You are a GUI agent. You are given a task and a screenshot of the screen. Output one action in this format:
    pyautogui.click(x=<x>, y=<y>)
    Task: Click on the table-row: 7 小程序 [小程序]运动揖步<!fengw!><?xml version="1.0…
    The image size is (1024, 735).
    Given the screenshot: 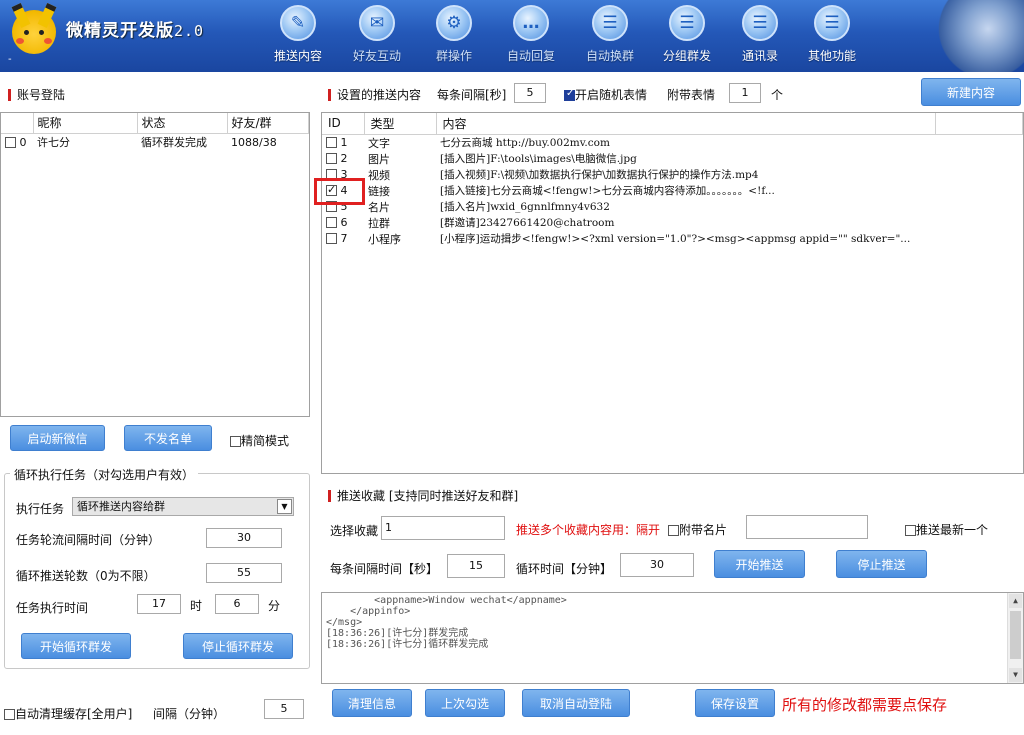 What is the action you would take?
    pyautogui.click(x=672, y=239)
    